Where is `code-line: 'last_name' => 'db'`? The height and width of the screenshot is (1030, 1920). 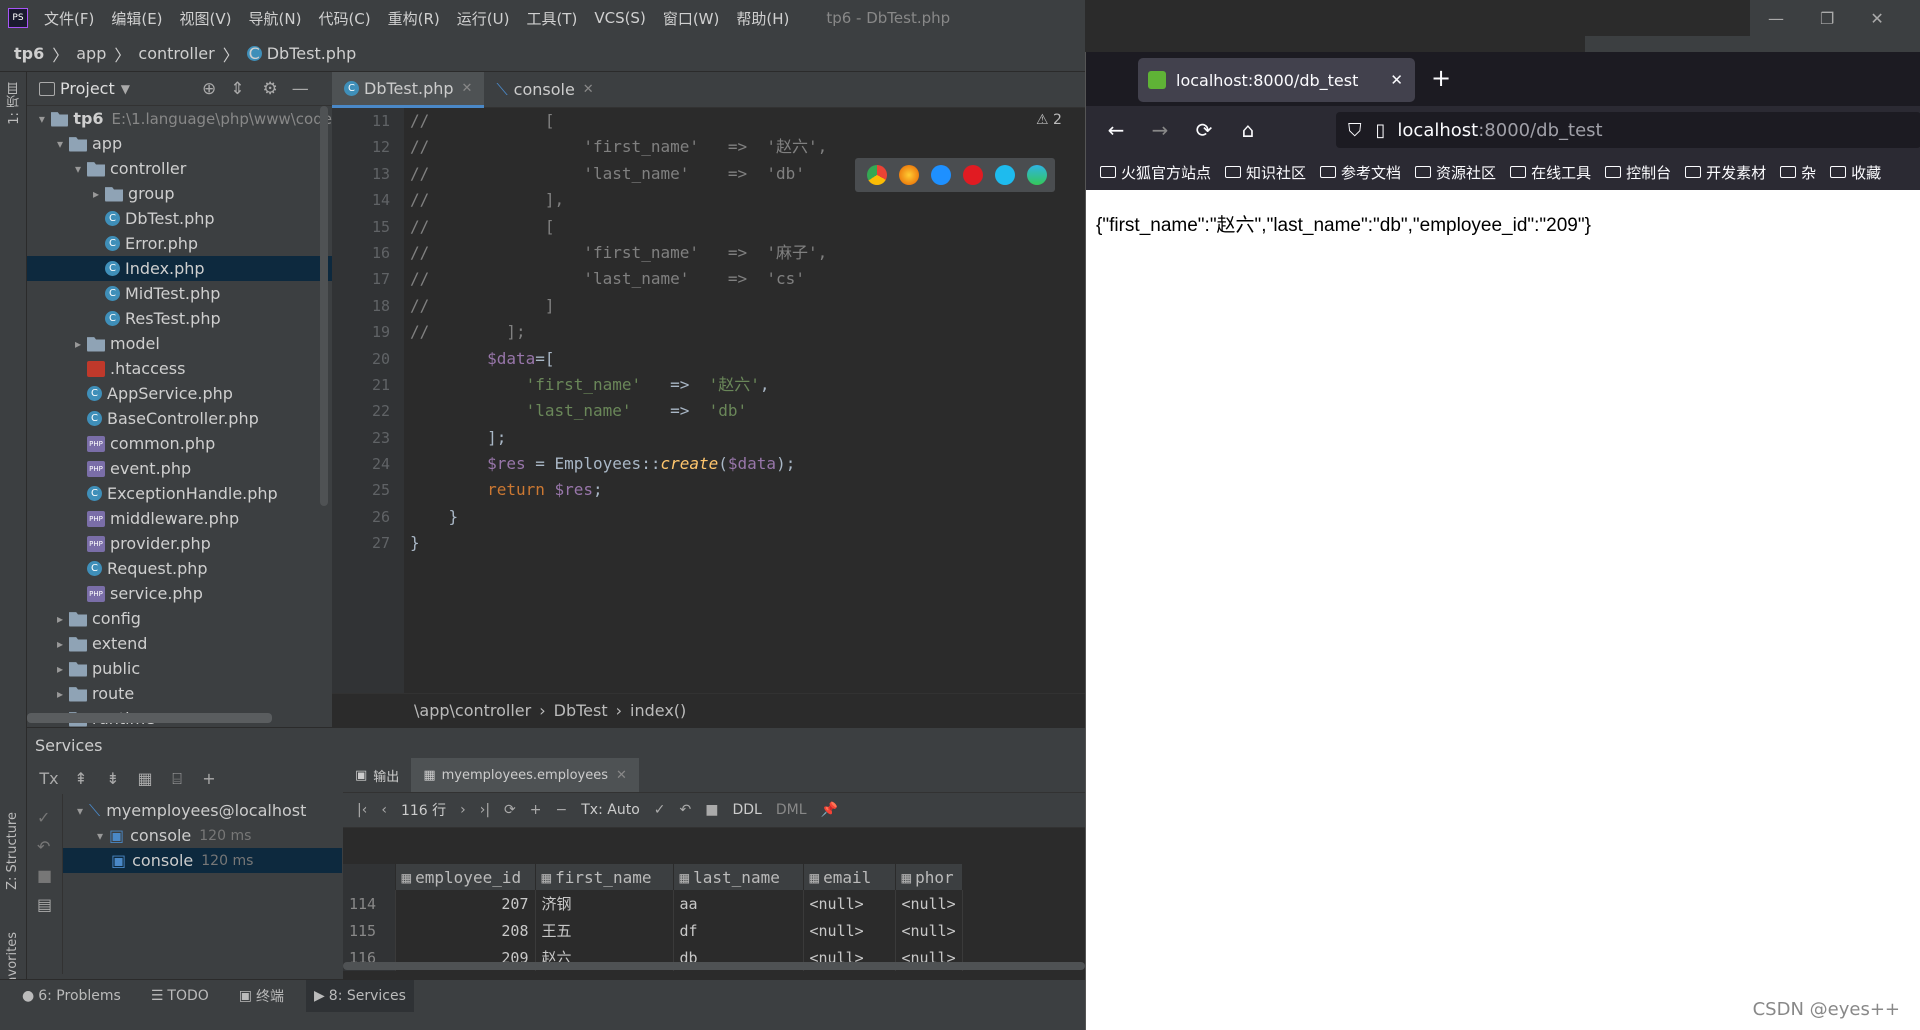
code-line: 'last_name' => 'db' is located at coordinates (618, 411).